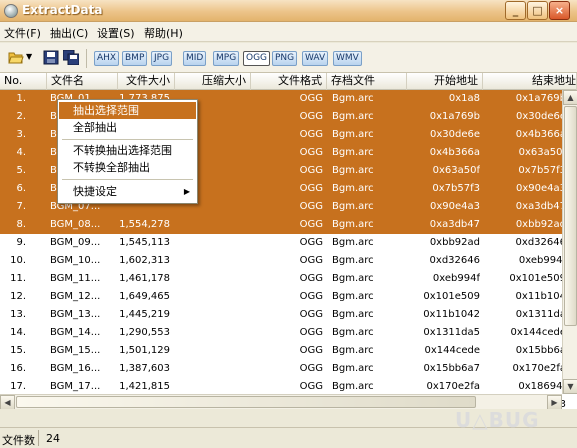  I want to click on col-format: 文件格式, so click(289, 81).